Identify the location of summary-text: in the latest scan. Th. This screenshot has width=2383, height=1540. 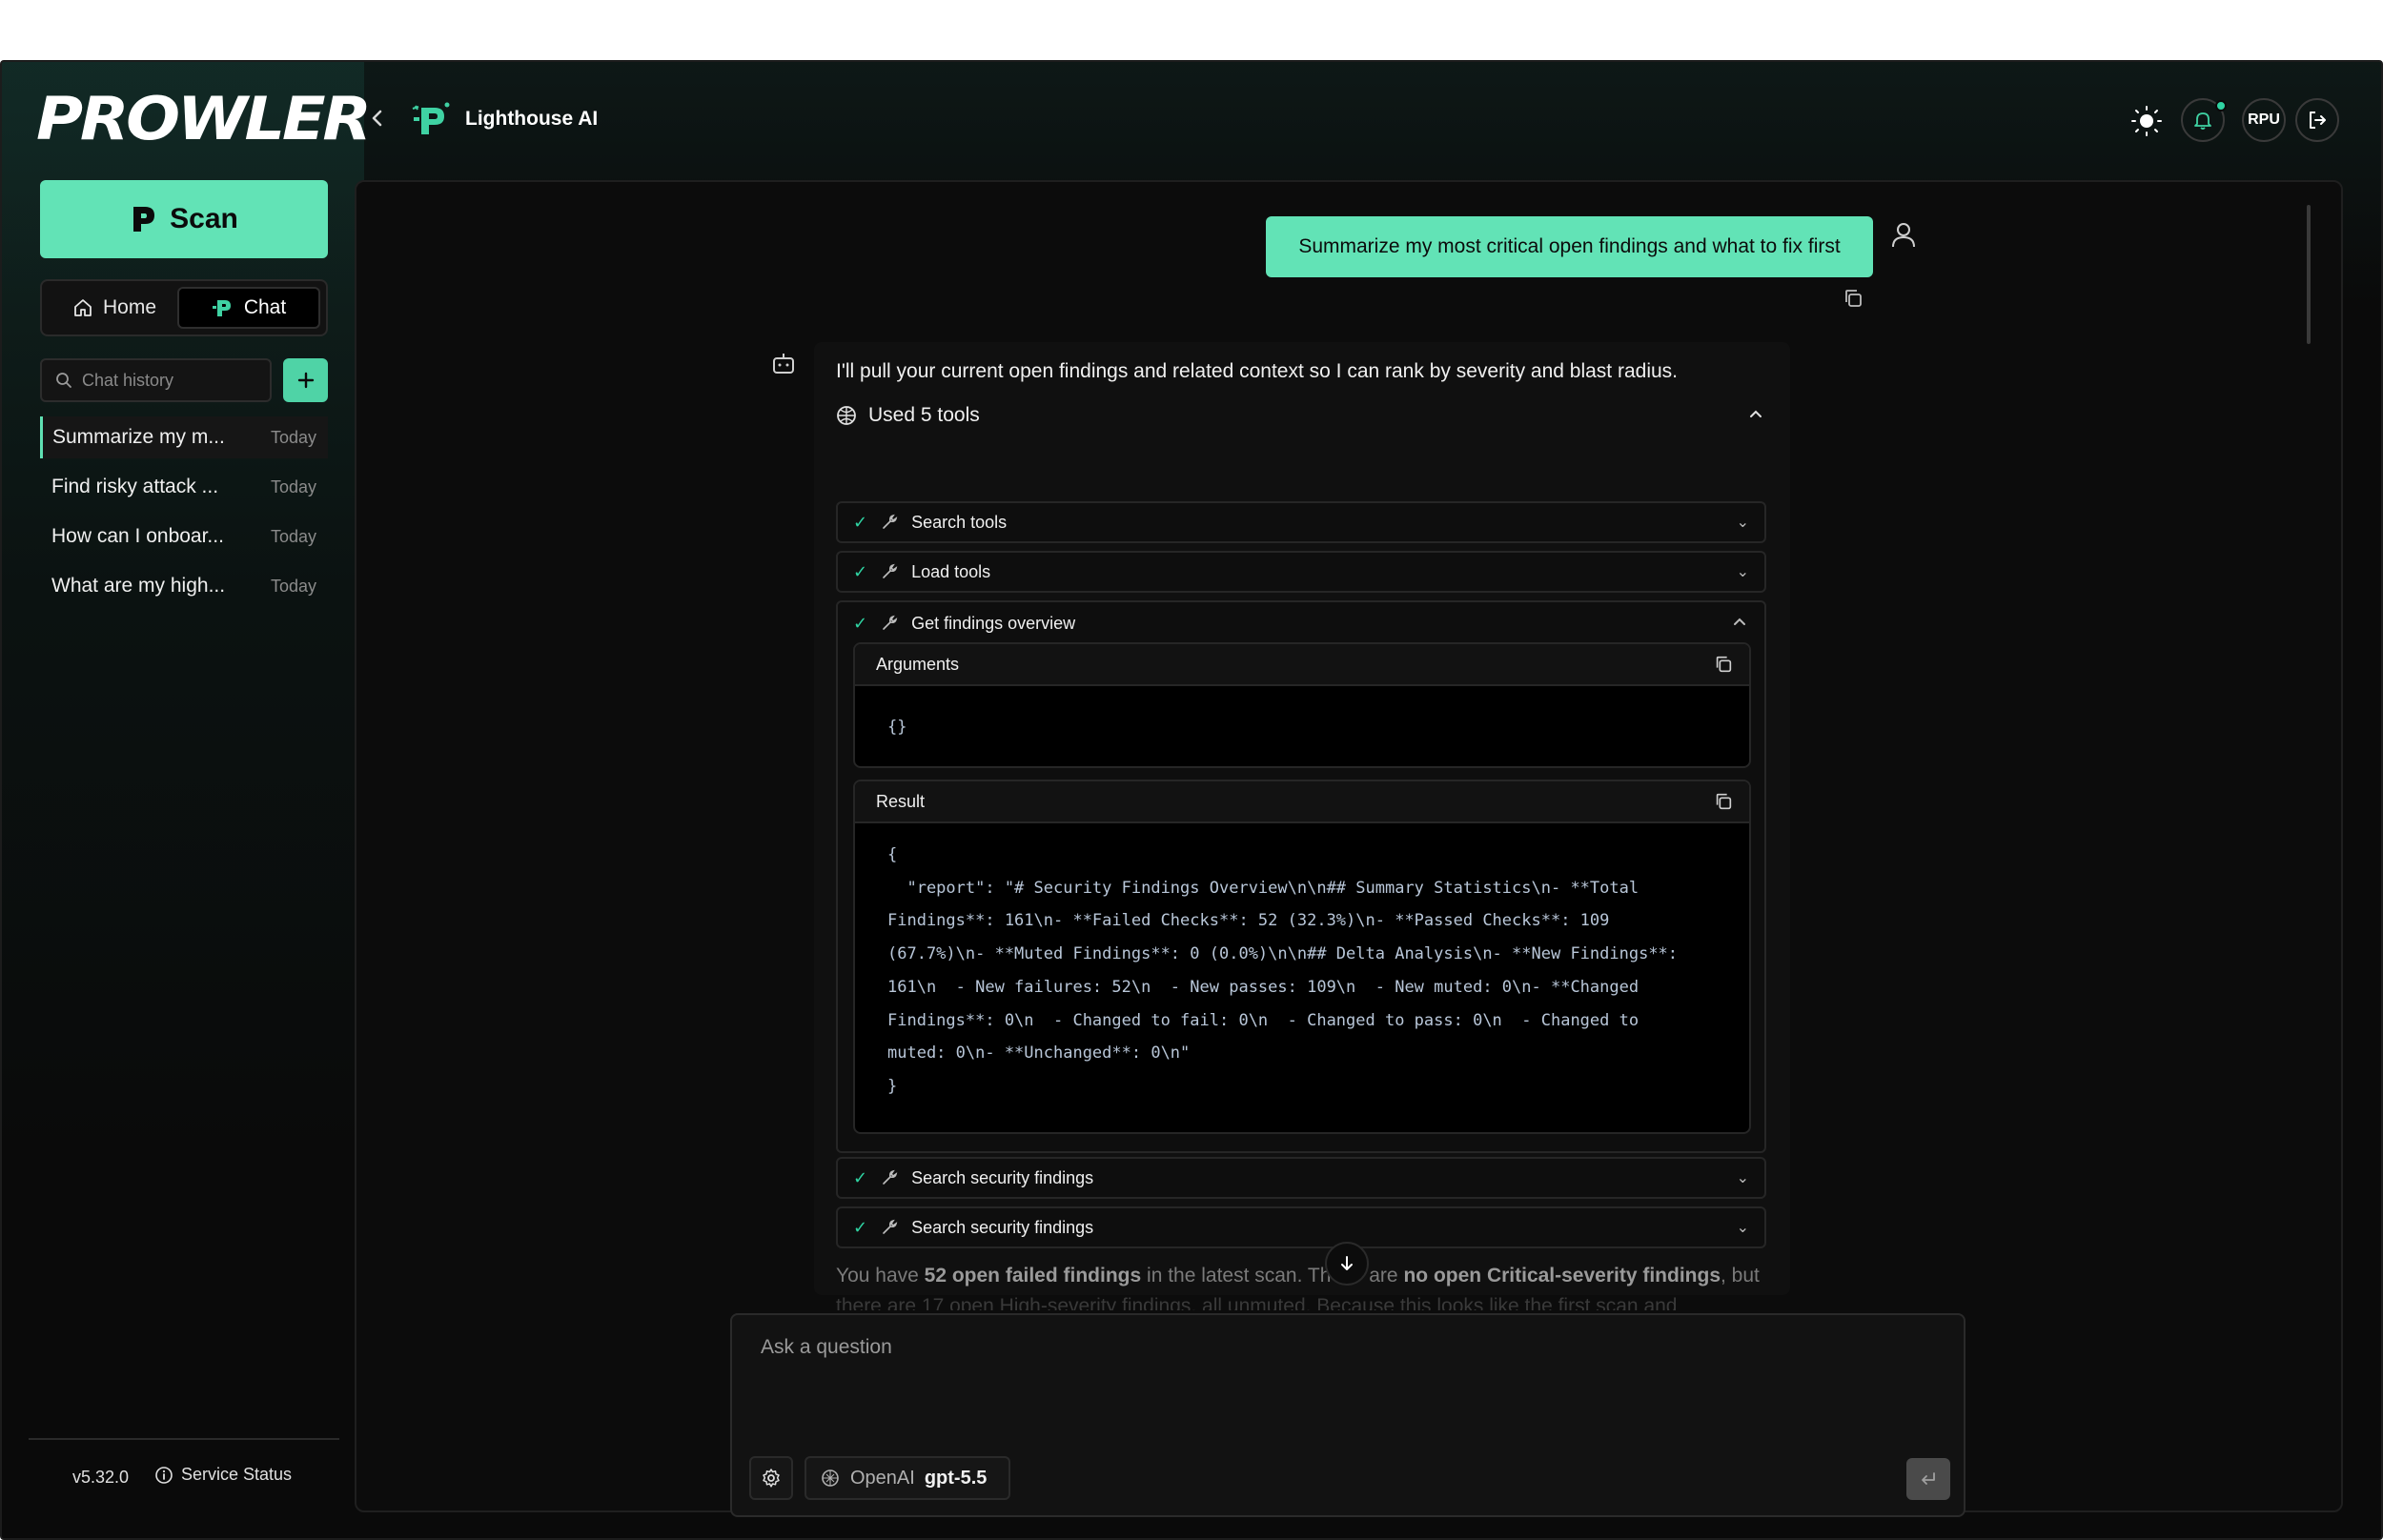
(1237, 1276).